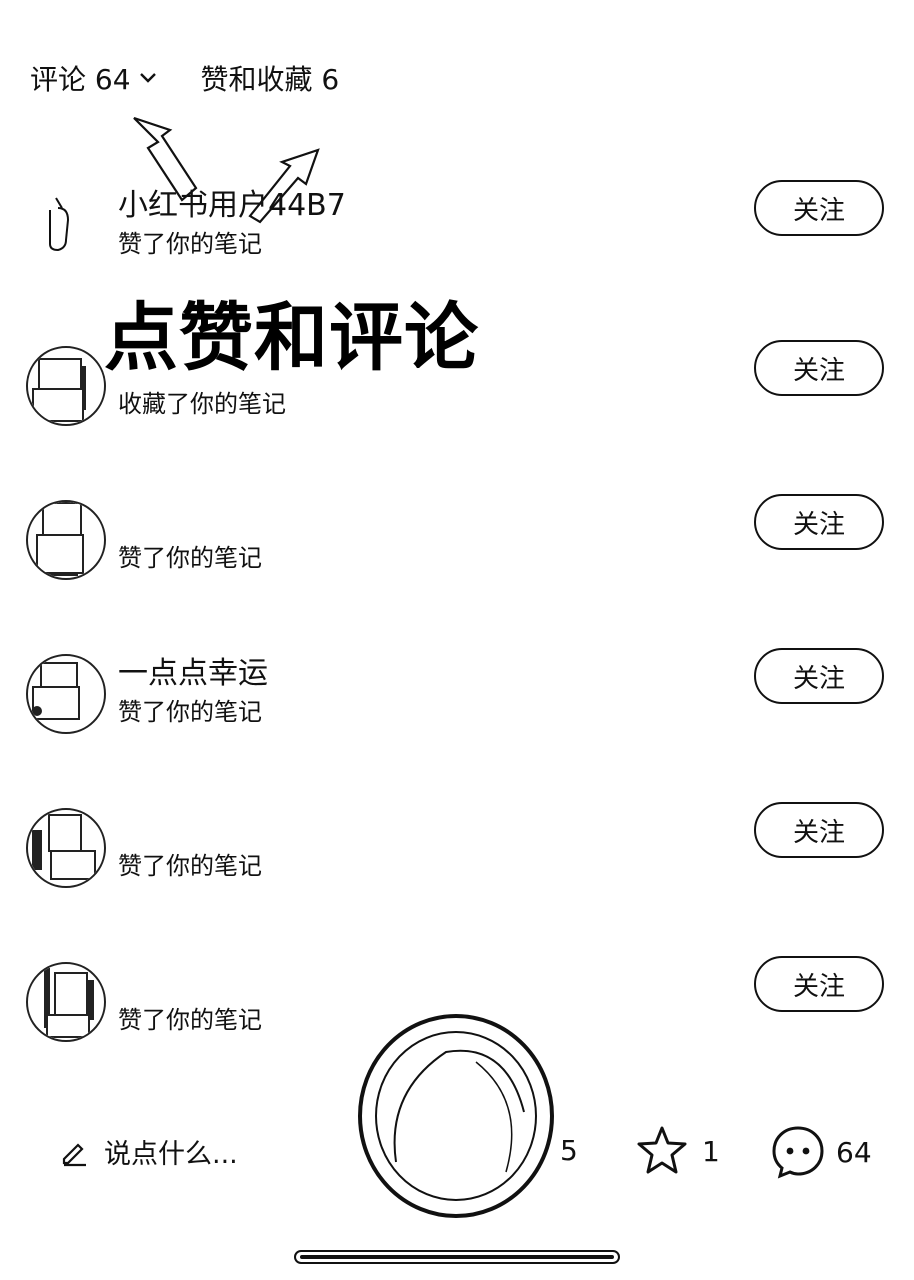 The width and height of the screenshot is (914, 1280). Describe the element at coordinates (202, 404) in the screenshot. I see `action-text: 收藏了你的笔记` at that location.